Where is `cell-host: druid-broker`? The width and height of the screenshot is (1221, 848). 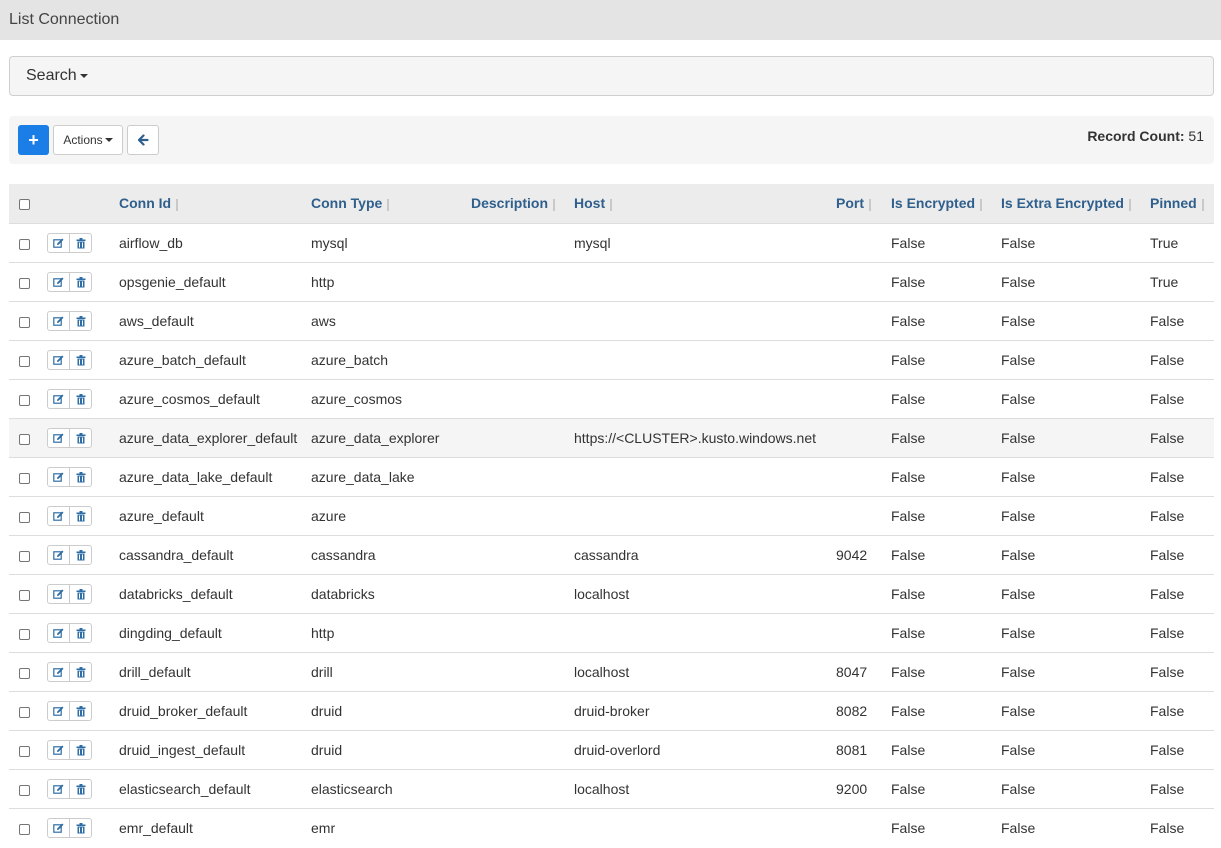 cell-host: druid-broker is located at coordinates (612, 711).